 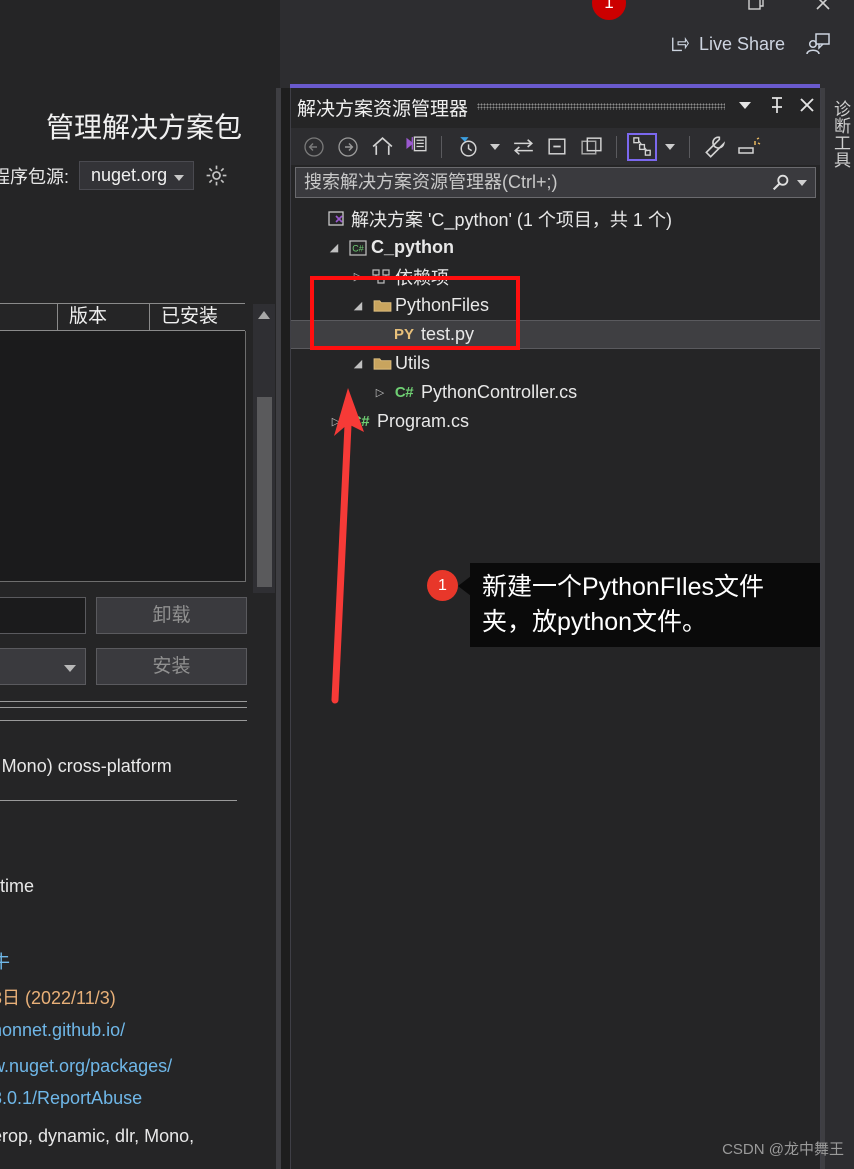 I want to click on tree-item-solution: 解决方案 'C_python' (1 个项目，共 1 个), so click(x=556, y=218).